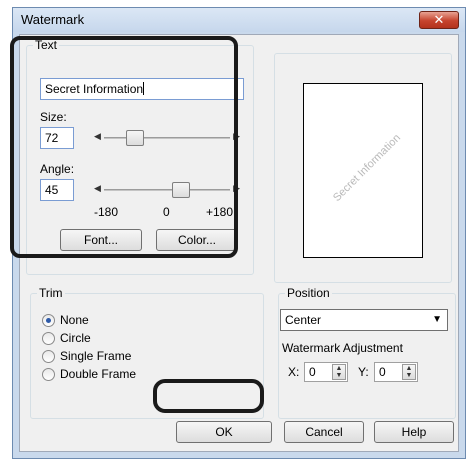 Image resolution: width=471 pixels, height=461 pixels. Describe the element at coordinates (324, 432) in the screenshot. I see `cancel-button: Cancel` at that location.